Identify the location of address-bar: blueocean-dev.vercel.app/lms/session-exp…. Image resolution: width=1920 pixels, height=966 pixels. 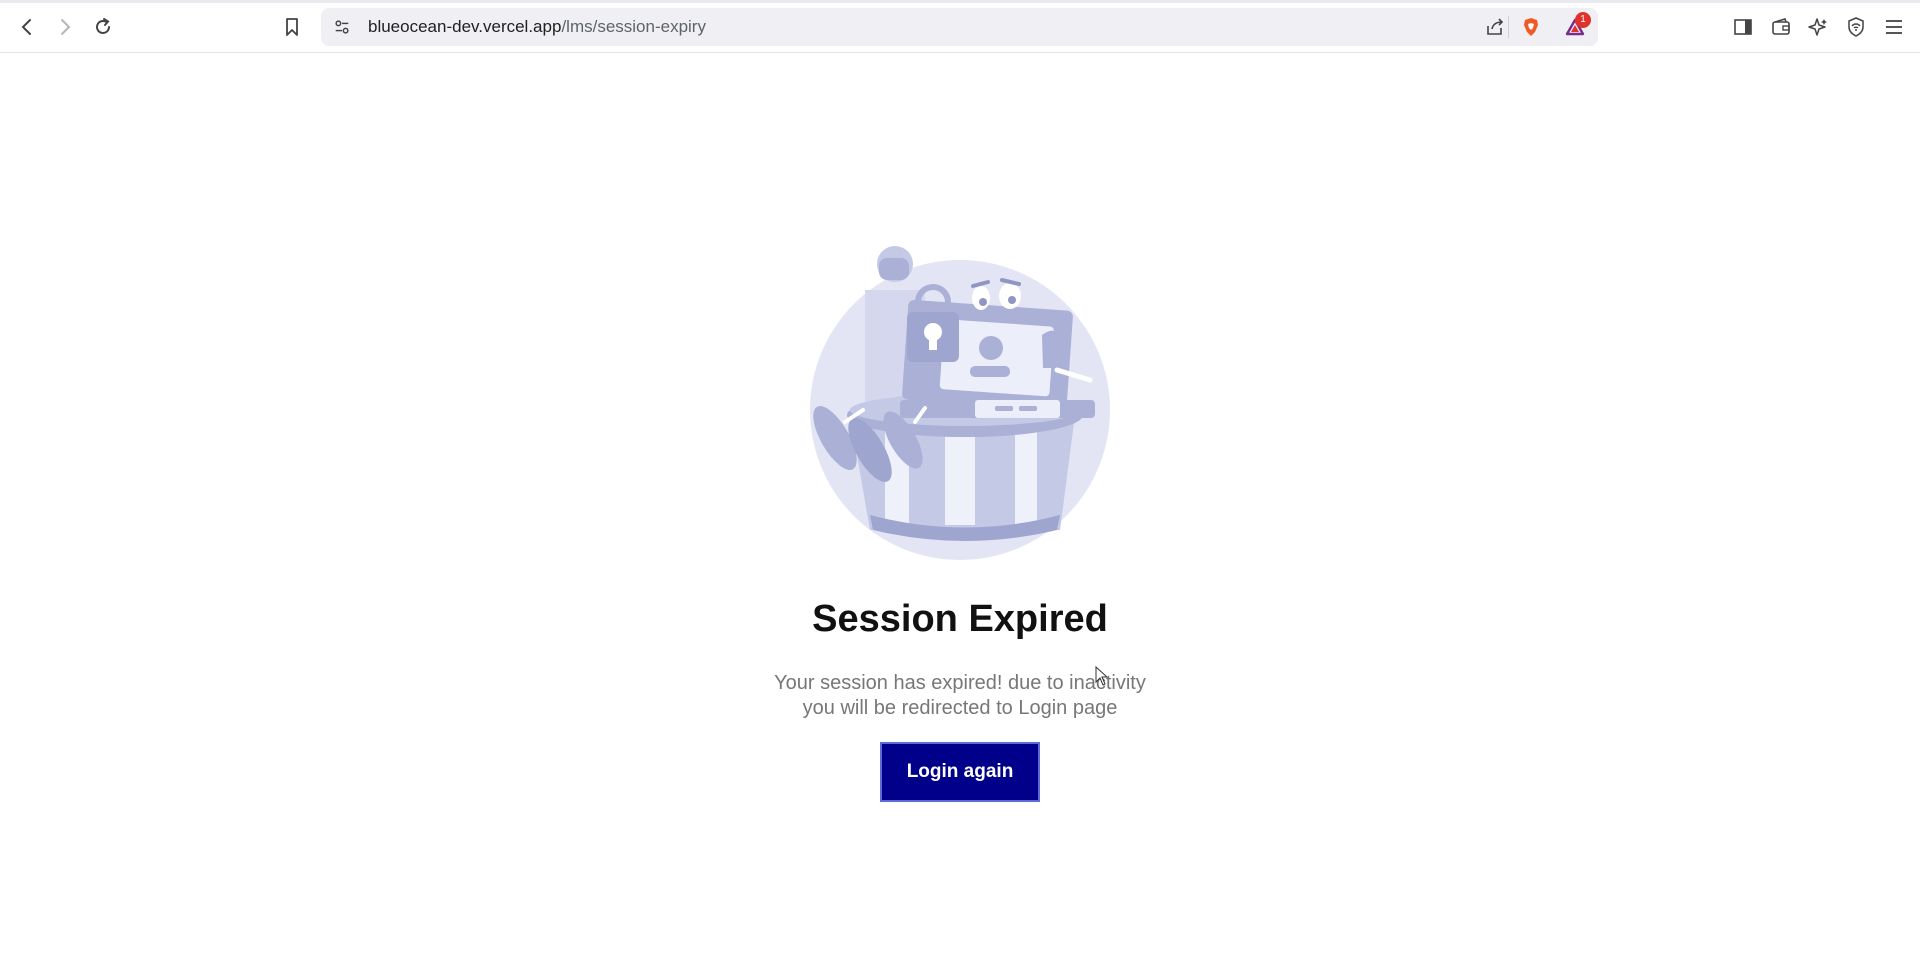
(959, 27).